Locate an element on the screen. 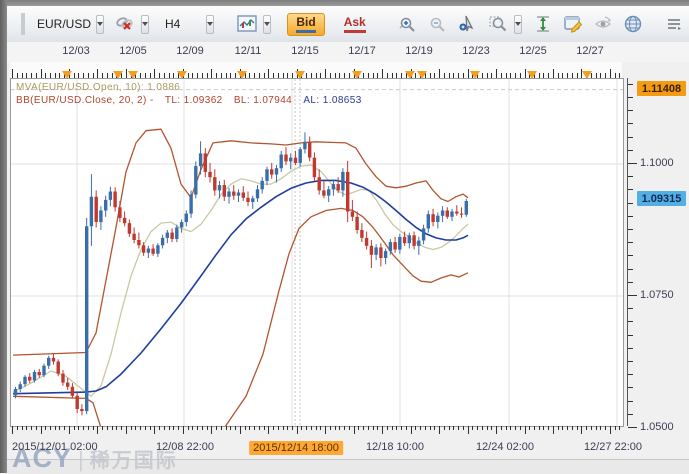  box-zoom-icon is located at coordinates (498, 24).